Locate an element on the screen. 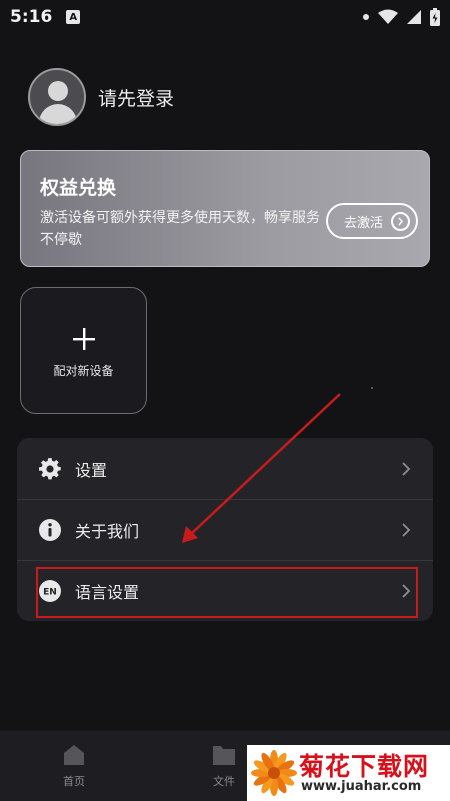 The width and height of the screenshot is (450, 801). benefit-description: 激活设备可额外获得更多使用天数，畅享服务不停歇 is located at coordinates (180, 229).